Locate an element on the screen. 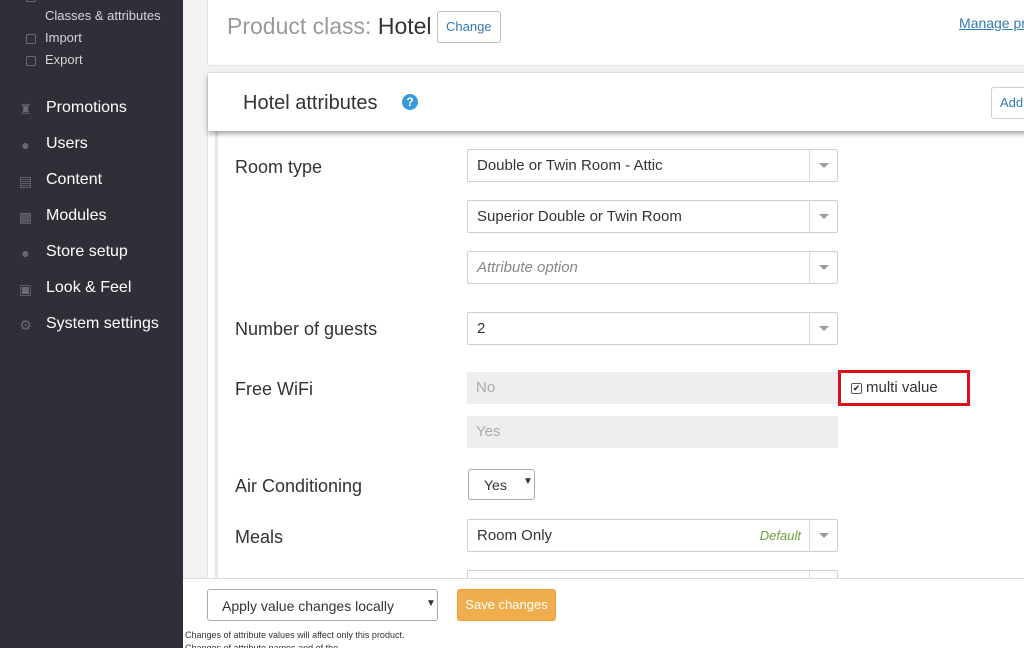 Image resolution: width=1024 pixels, height=648 pixels. ac-select: Yes ▼ is located at coordinates (501, 484).